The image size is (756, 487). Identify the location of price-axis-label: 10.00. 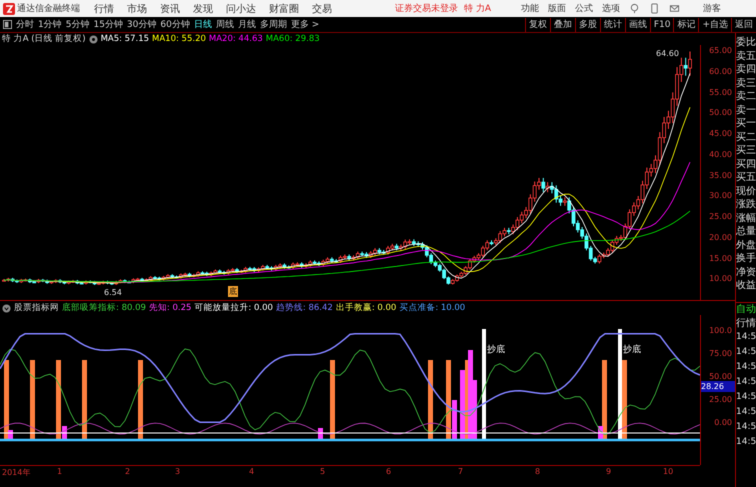
(720, 279).